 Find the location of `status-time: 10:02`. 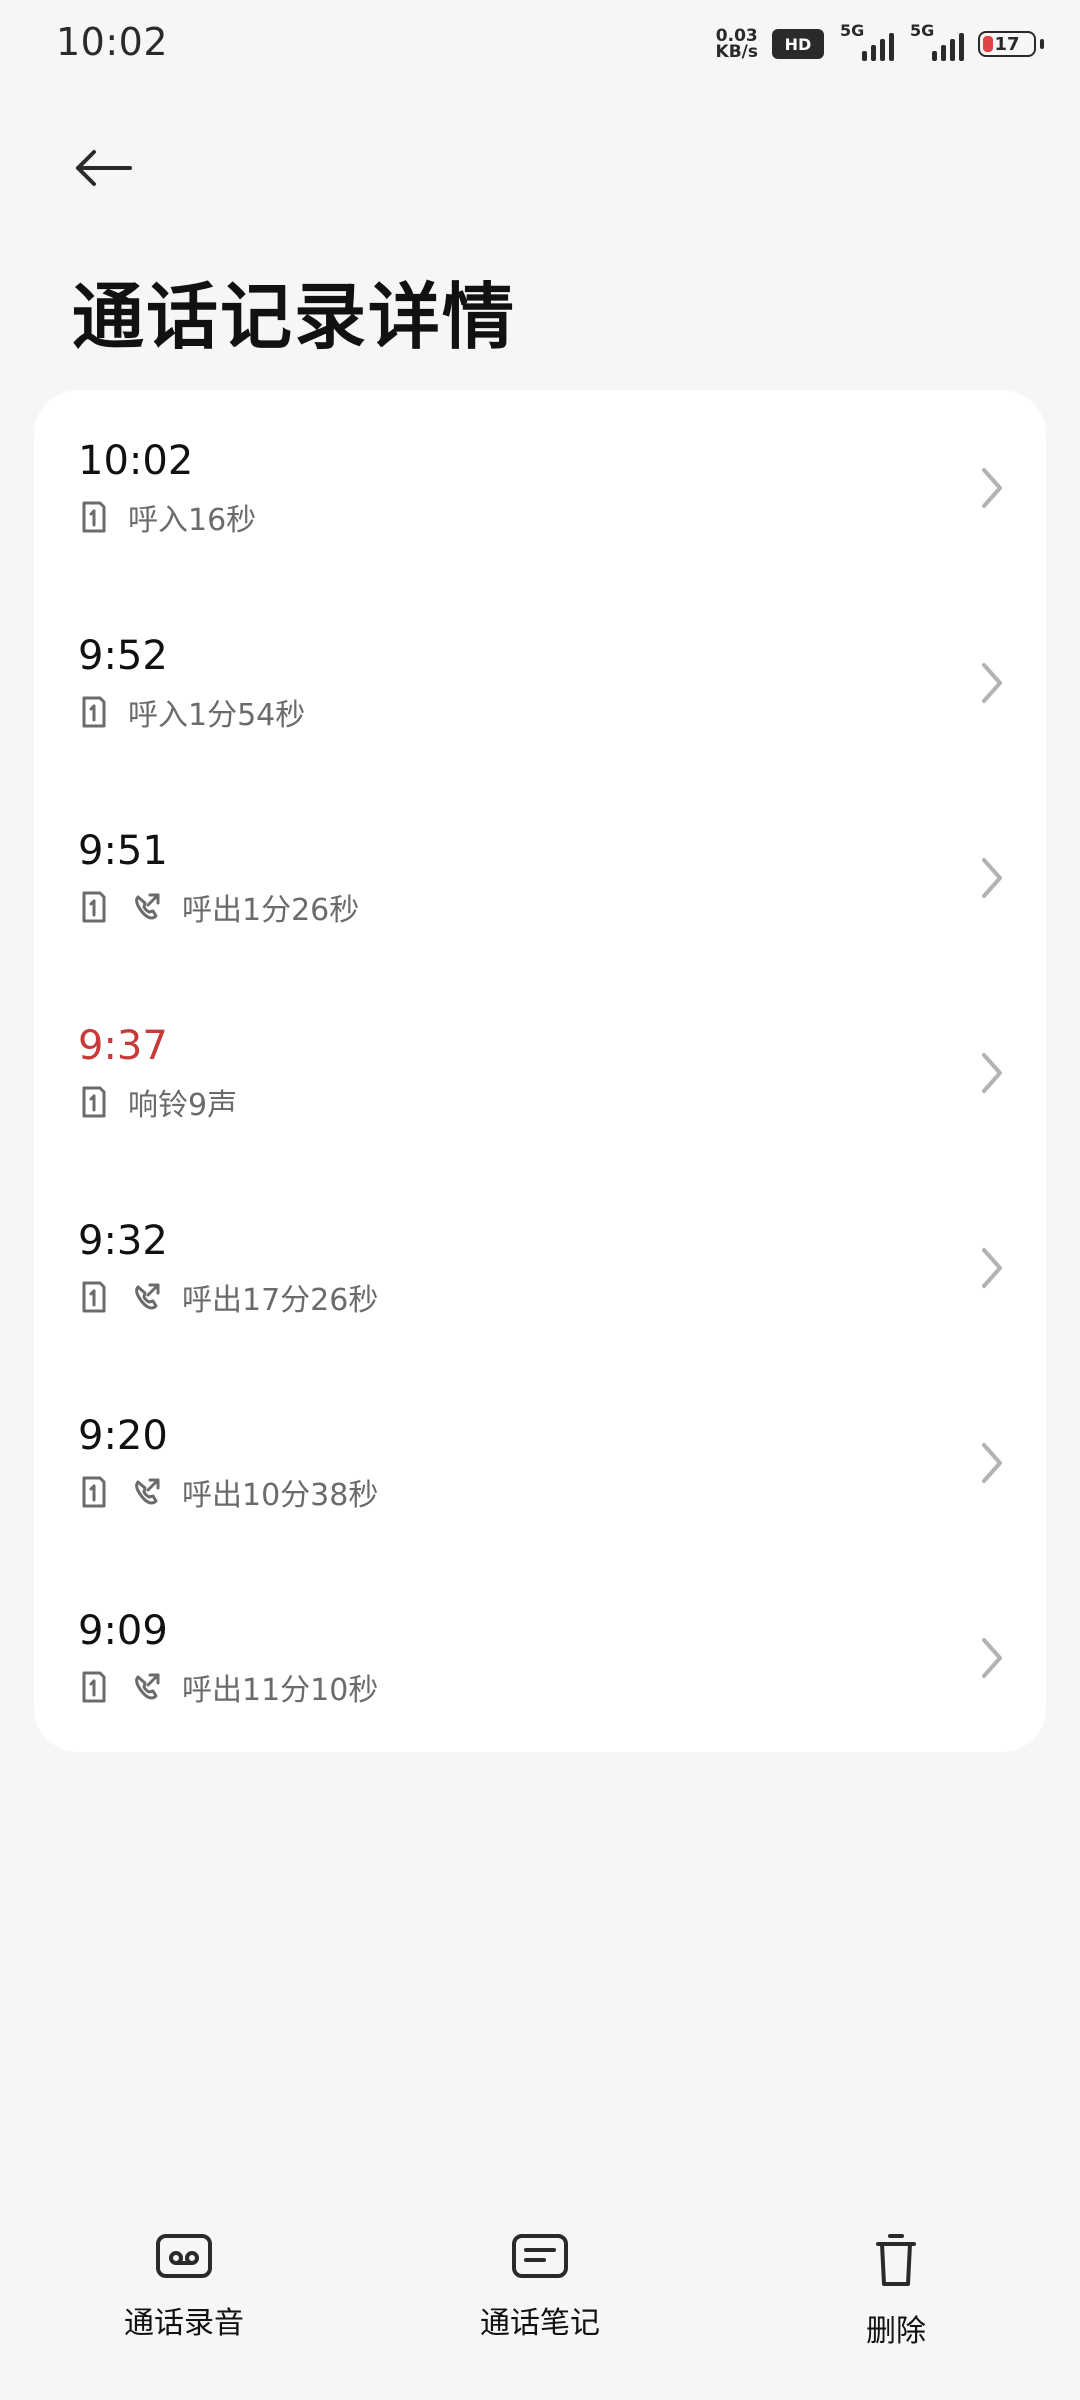

status-time: 10:02 is located at coordinates (112, 42).